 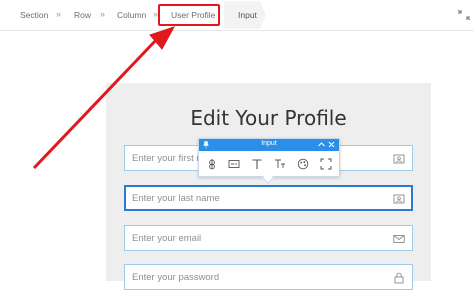 I want to click on field-placeholder: Enter your password, so click(x=176, y=277).